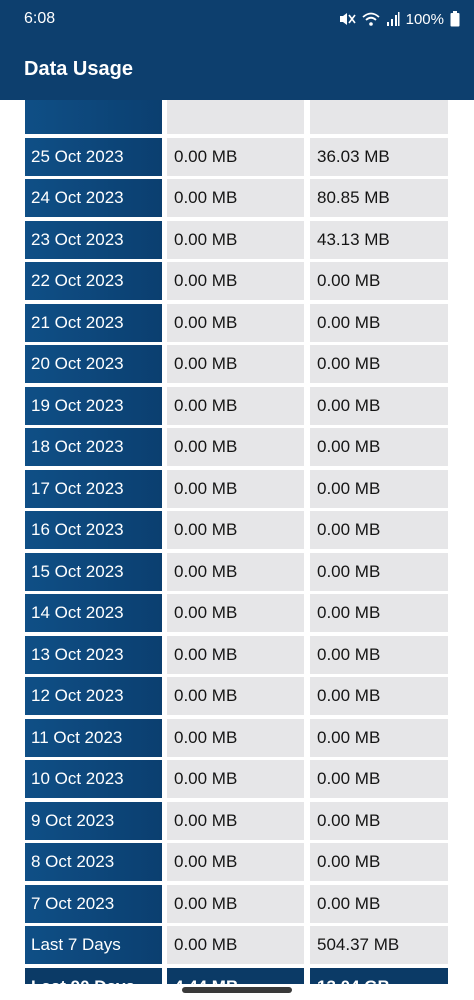 Image resolution: width=474 pixels, height=1000 pixels. I want to click on navigation-bar, so click(237, 992).